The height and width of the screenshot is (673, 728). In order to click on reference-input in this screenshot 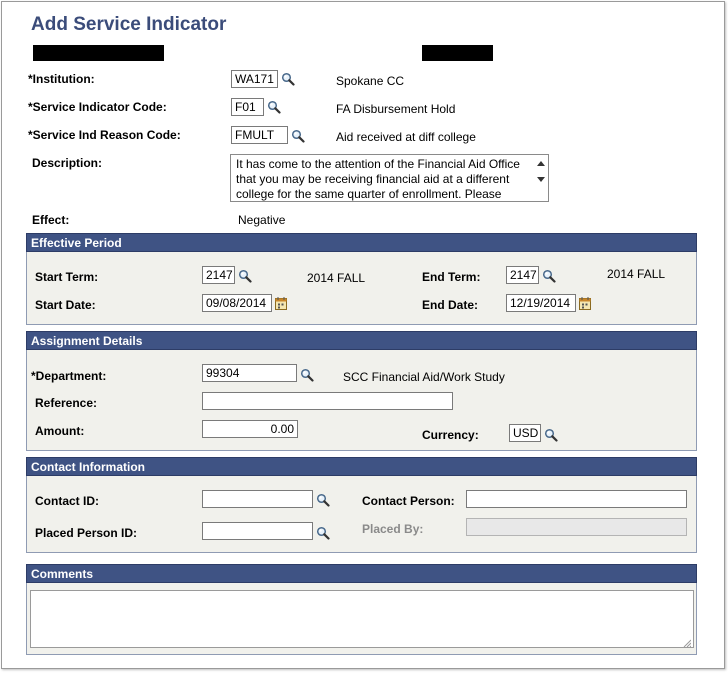, I will do `click(327, 401)`.